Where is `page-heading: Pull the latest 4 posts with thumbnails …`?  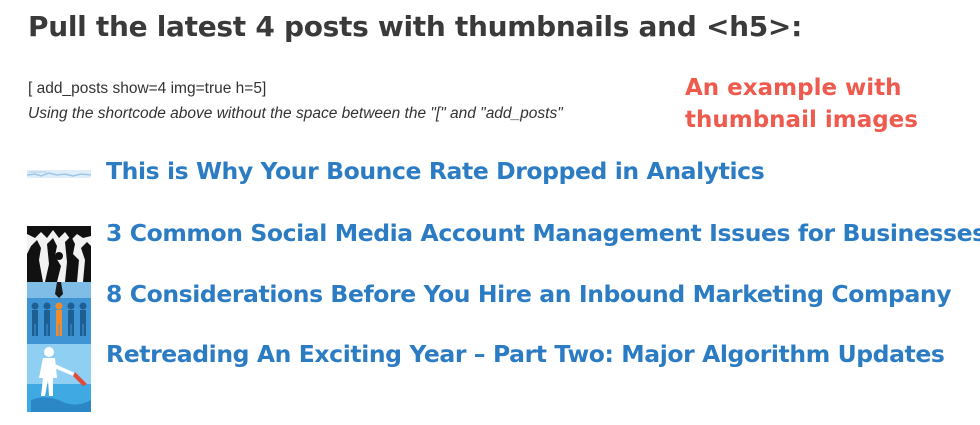 page-heading: Pull the latest 4 posts with thumbnails … is located at coordinates (415, 26).